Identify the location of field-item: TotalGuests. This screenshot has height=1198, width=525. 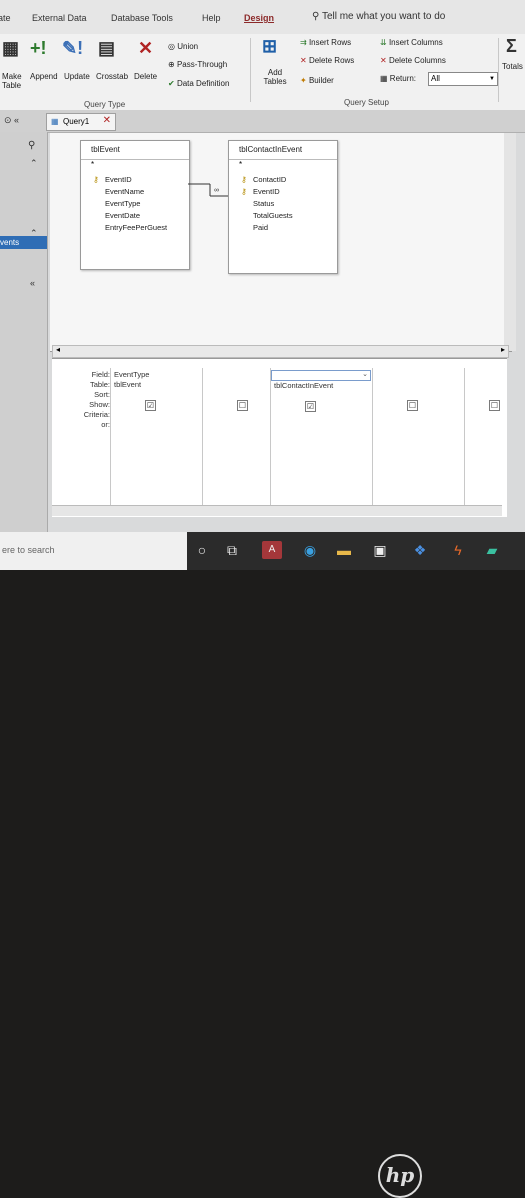
(283, 216).